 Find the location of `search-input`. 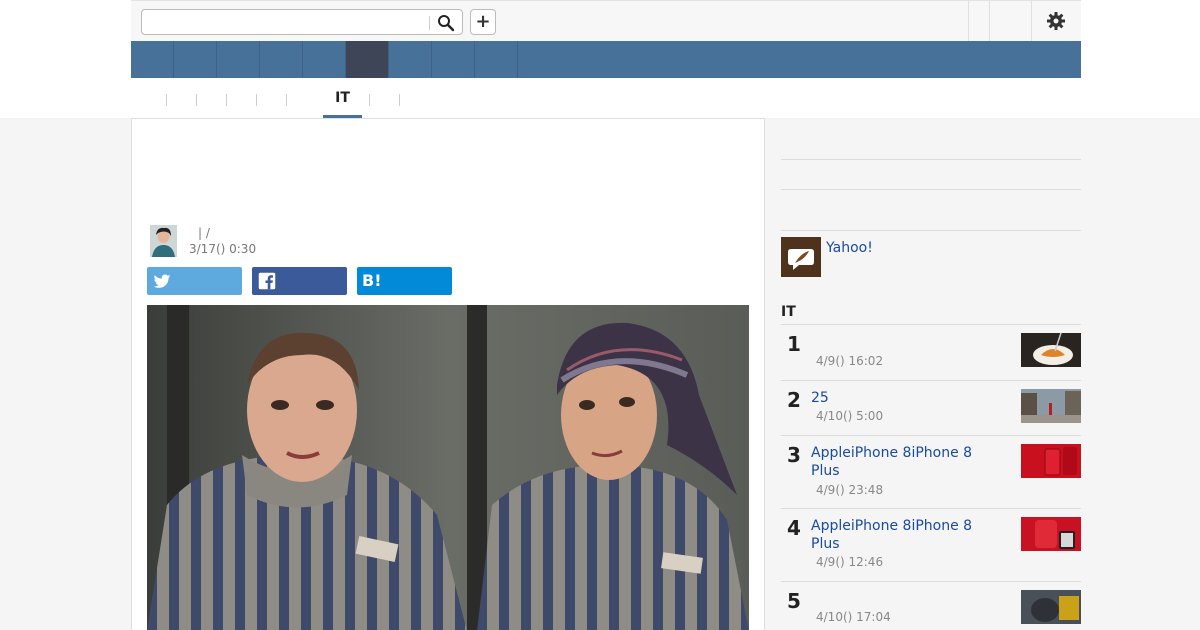

search-input is located at coordinates (302, 22).